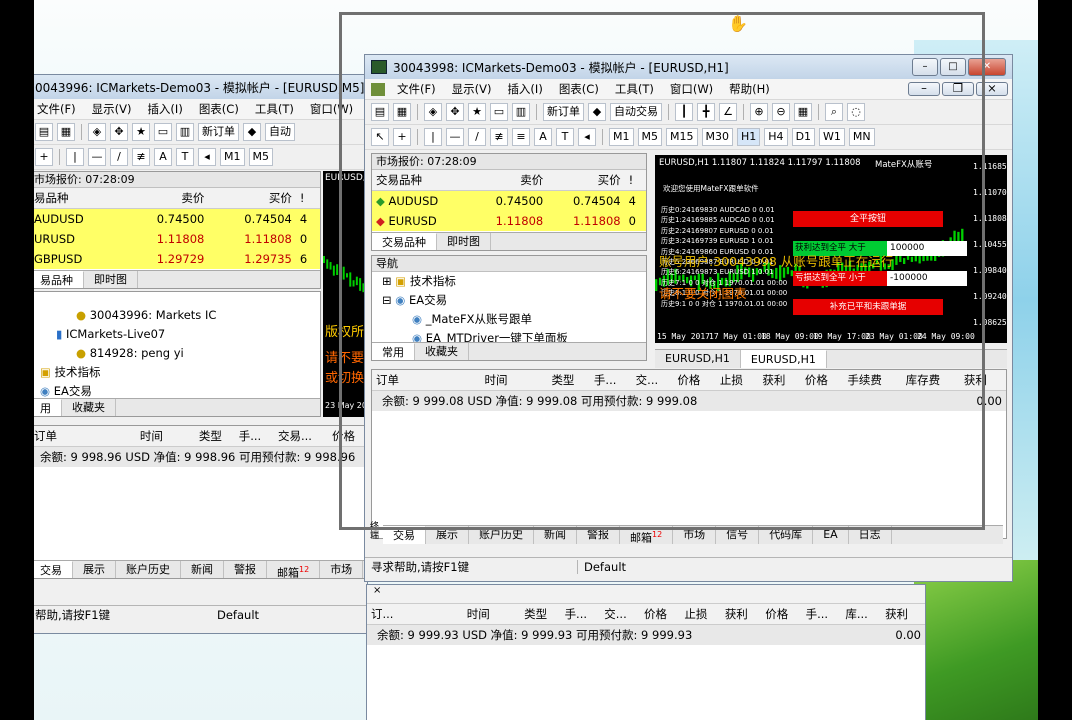 The image size is (1072, 720). What do you see at coordinates (45, 391) in the screenshot?
I see `ea-folder-icon: ◉` at bounding box center [45, 391].